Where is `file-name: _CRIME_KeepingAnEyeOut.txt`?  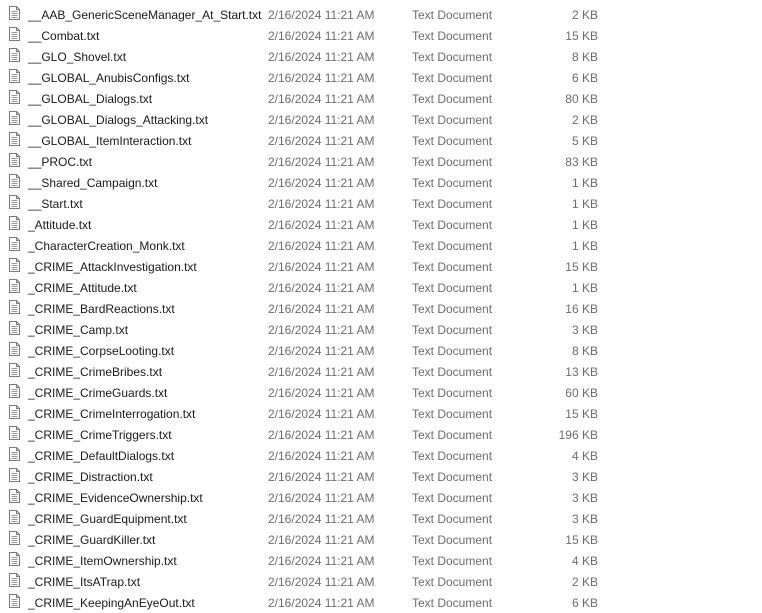
file-name: _CRIME_KeepingAnEyeOut.txt is located at coordinates (111, 603).